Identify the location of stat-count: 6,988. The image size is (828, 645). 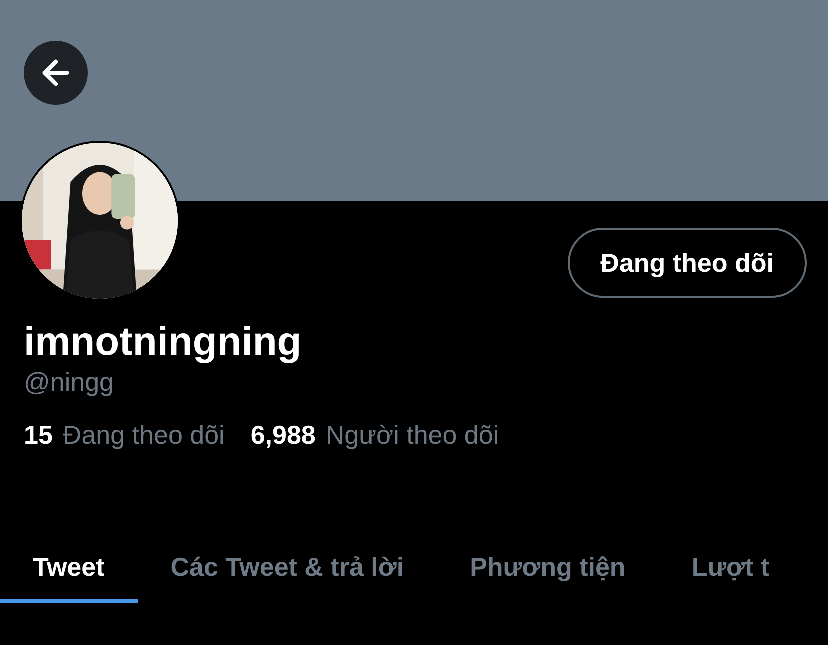
(283, 435).